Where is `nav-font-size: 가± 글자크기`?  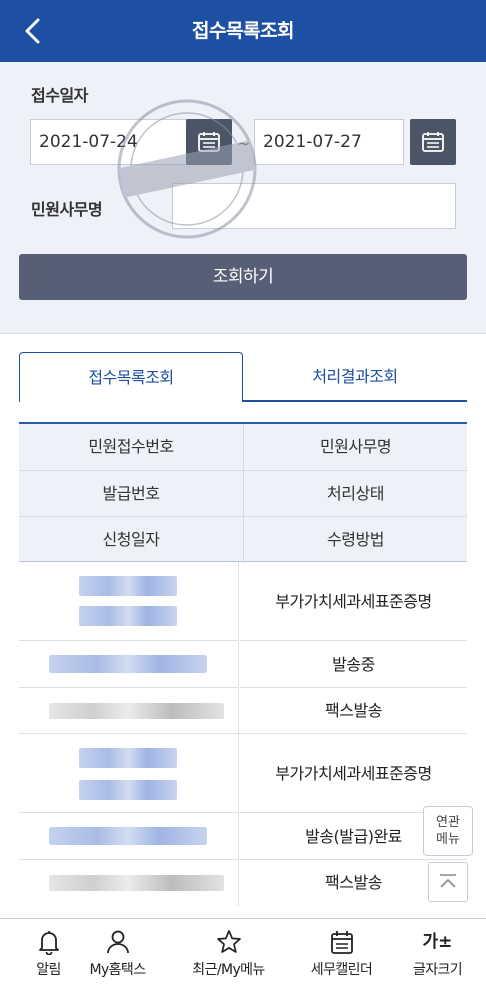
nav-font-size: 가± 글자크기 is located at coordinates (437, 952).